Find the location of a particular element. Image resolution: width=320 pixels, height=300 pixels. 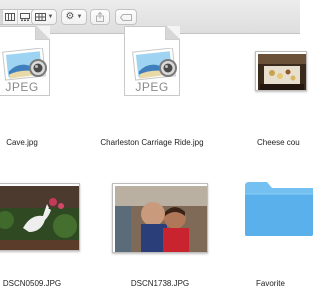

tags-button is located at coordinates (126, 17).